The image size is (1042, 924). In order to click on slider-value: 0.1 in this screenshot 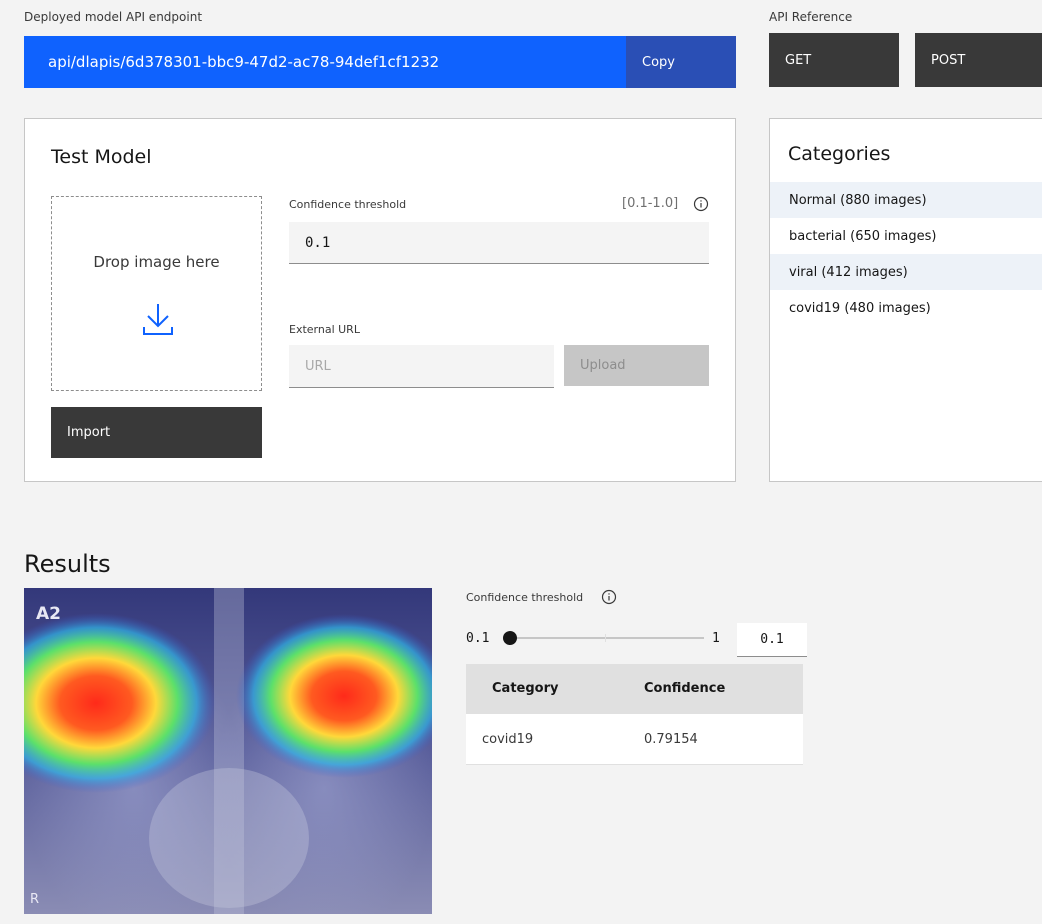, I will do `click(772, 639)`.